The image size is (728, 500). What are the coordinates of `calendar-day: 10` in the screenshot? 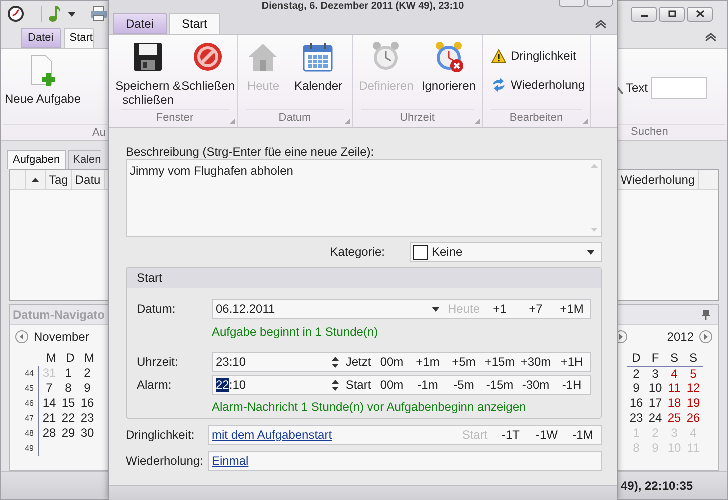 It's located at (655, 388).